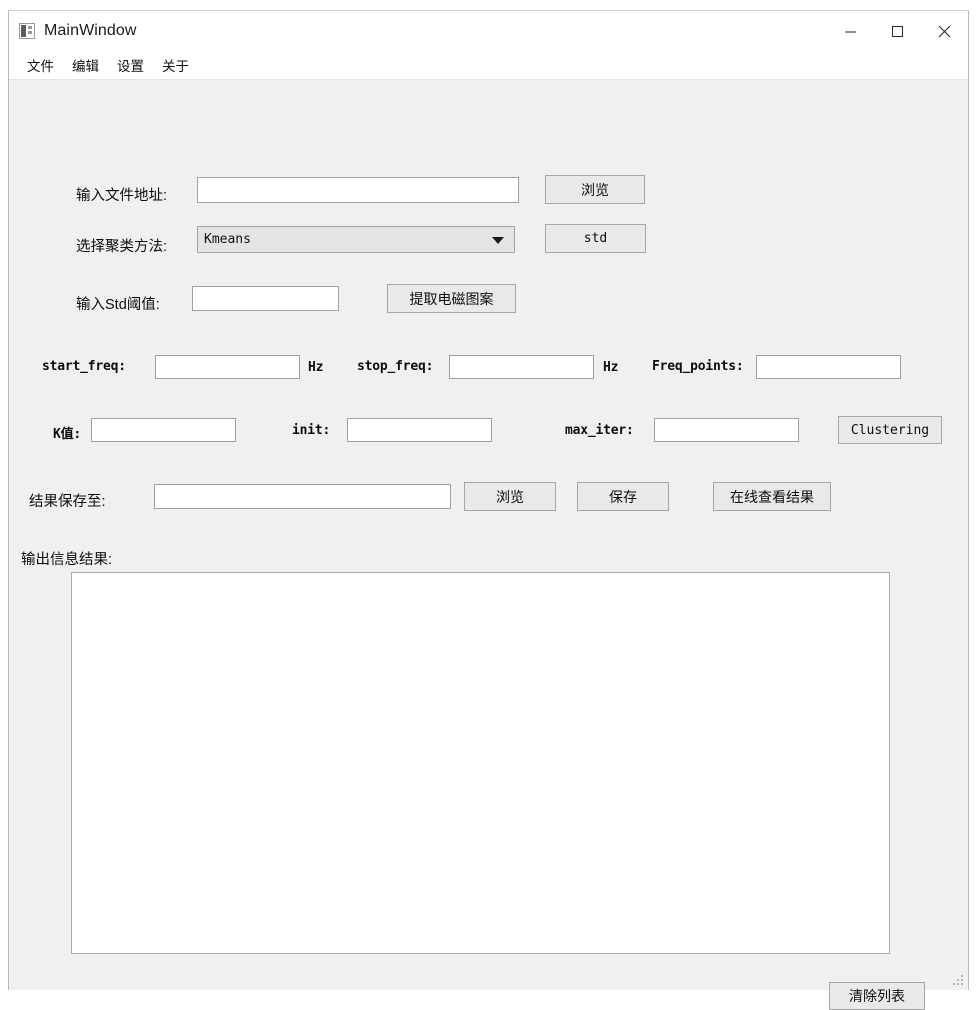 This screenshot has height=1010, width=979. Describe the element at coordinates (122, 247) in the screenshot. I see `cluster-method-label: 选择聚类方法:` at that location.